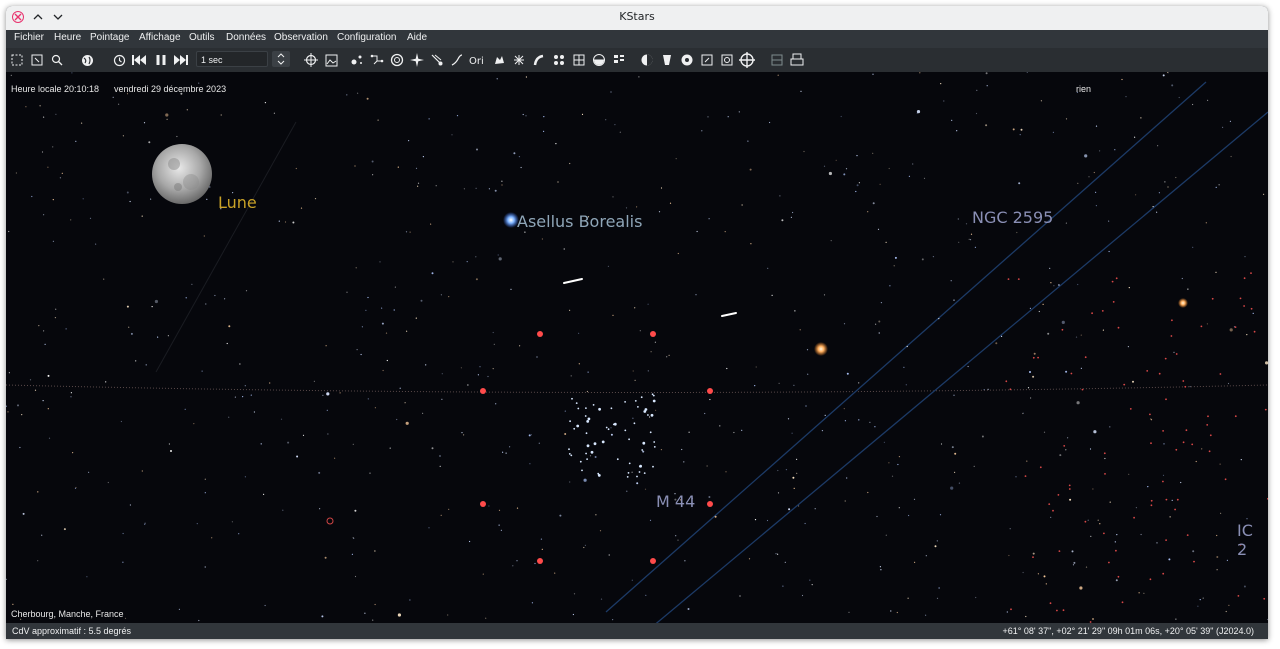 This screenshot has width=1280, height=649. Describe the element at coordinates (417, 60) in the screenshot. I see `star-icon` at that location.